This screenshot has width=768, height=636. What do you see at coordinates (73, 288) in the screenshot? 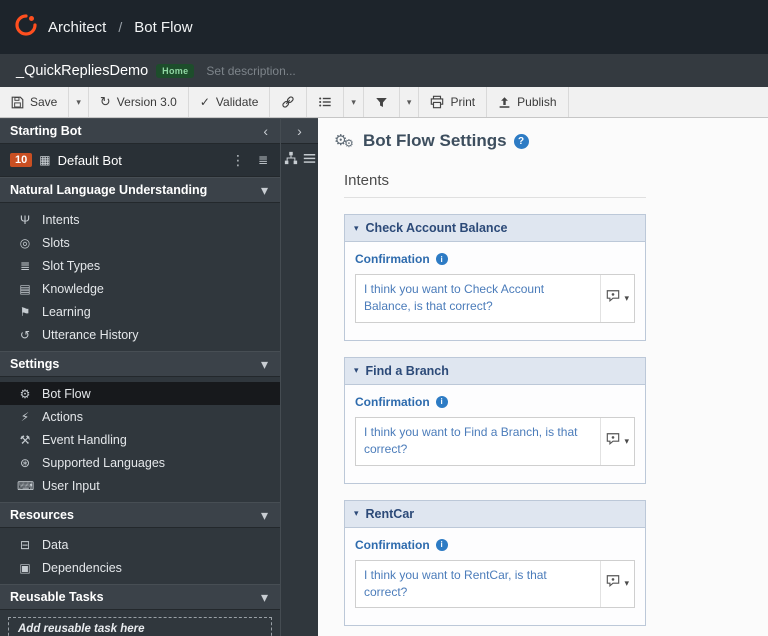
I see `sidebar-item-label: Knowledge` at bounding box center [73, 288].